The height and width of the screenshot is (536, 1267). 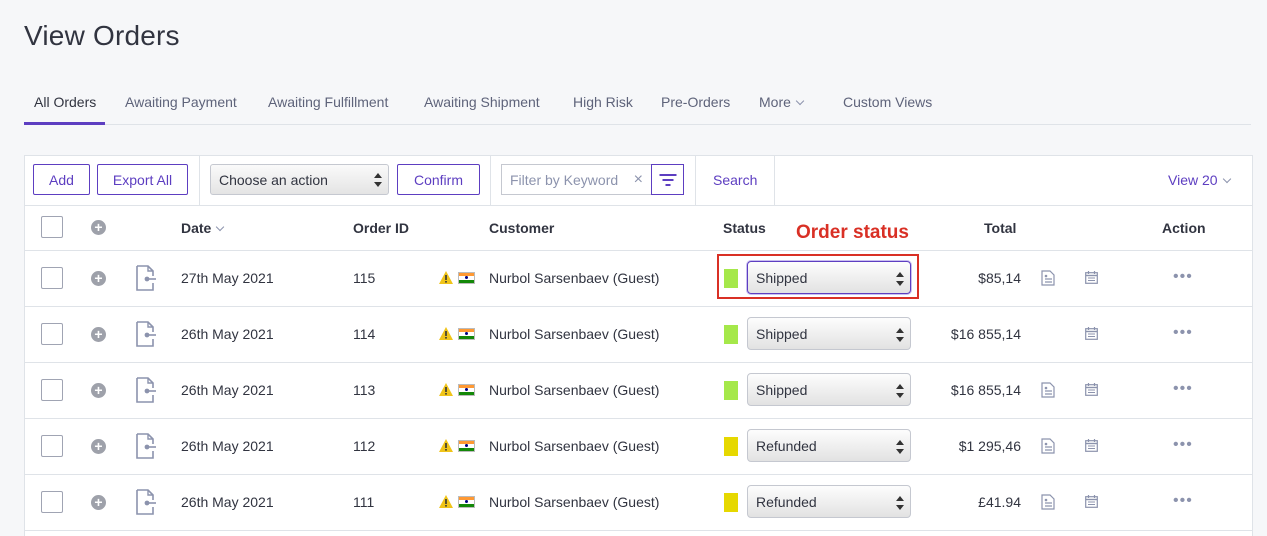 I want to click on order-id: 115, so click(x=364, y=278).